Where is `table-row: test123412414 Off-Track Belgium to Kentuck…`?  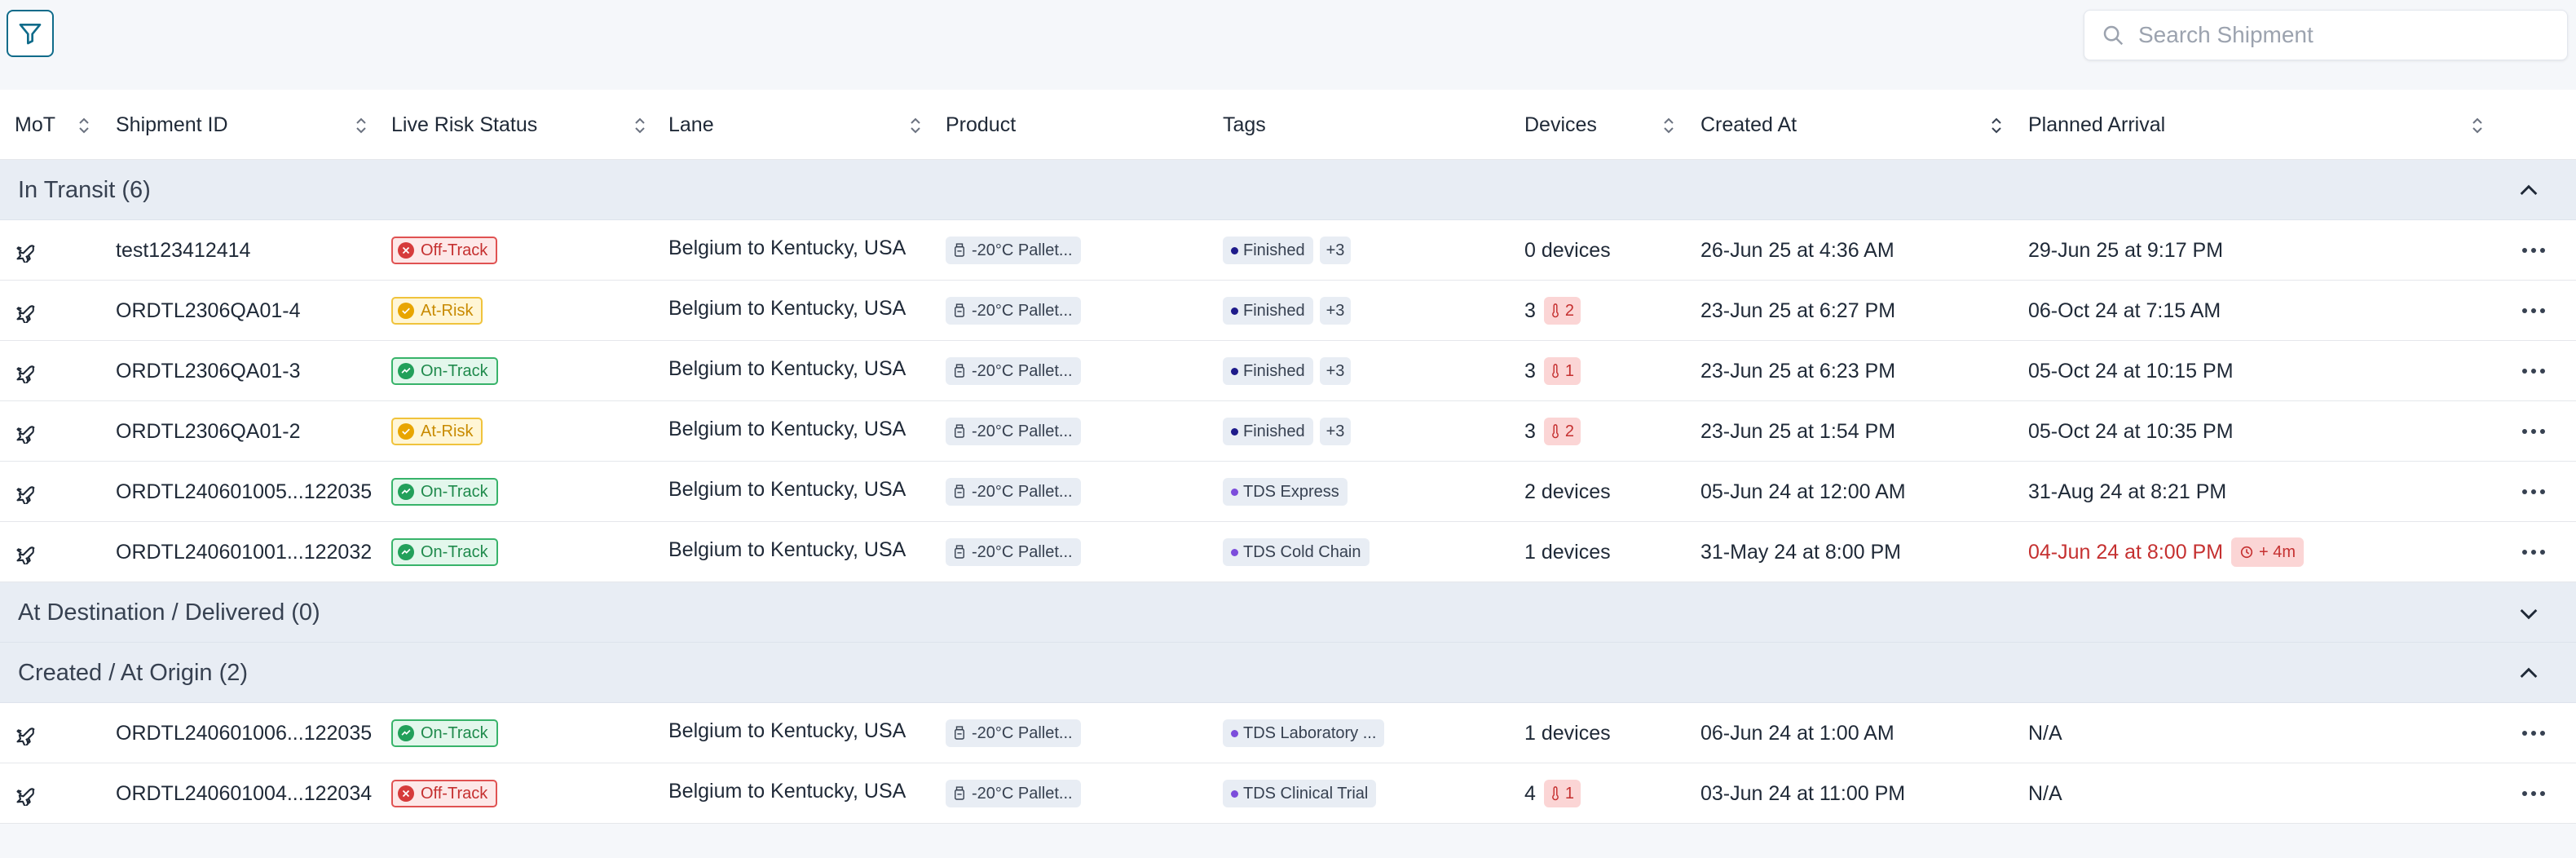 table-row: test123412414 Off-Track Belgium to Kentuck… is located at coordinates (1288, 251).